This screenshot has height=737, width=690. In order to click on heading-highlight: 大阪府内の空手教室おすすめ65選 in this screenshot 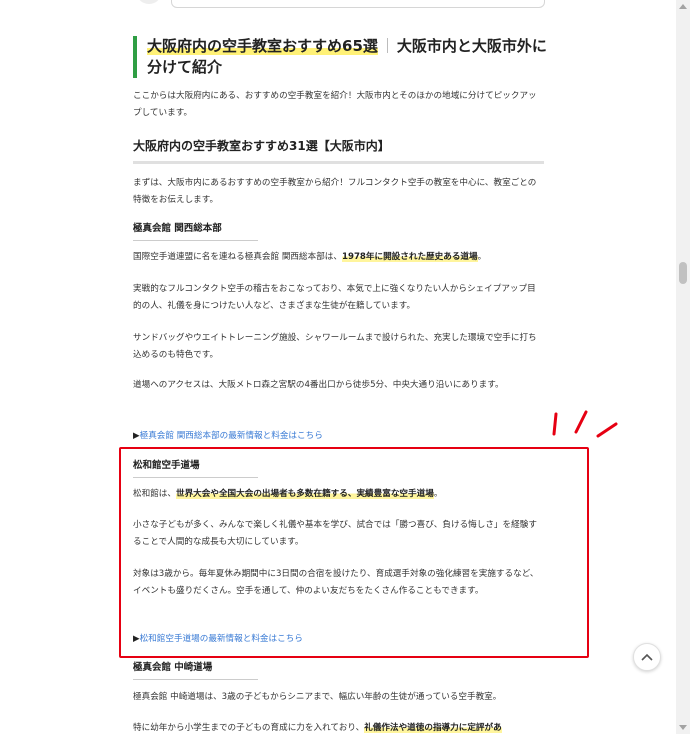, I will do `click(262, 46)`.